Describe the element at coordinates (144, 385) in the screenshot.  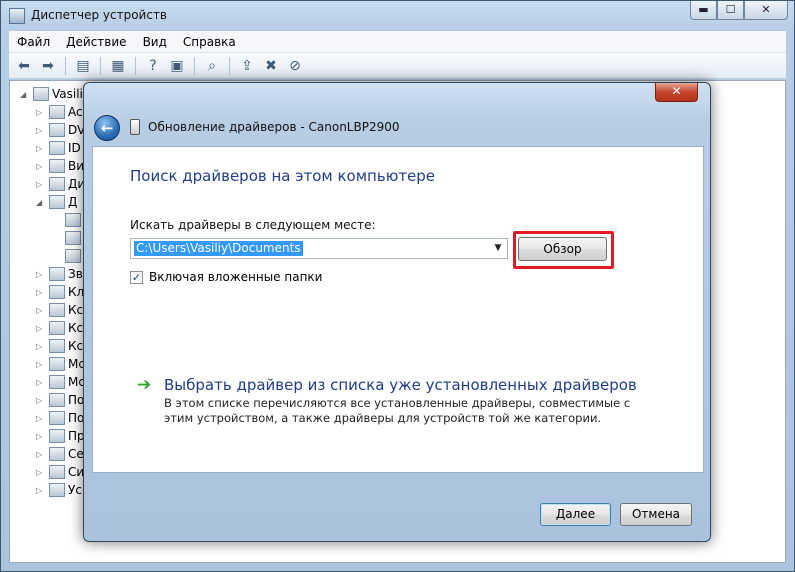
I see `green-arrow-icon: ➔` at that location.